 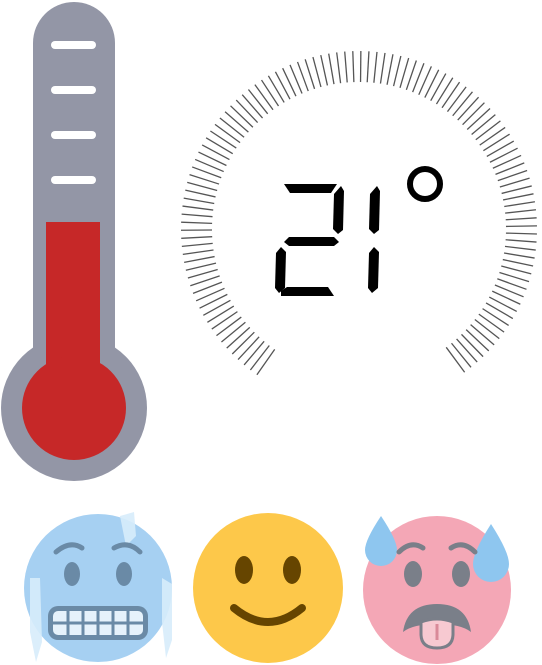 What do you see at coordinates (74, 408) in the screenshot?
I see `mercury-bulb` at bounding box center [74, 408].